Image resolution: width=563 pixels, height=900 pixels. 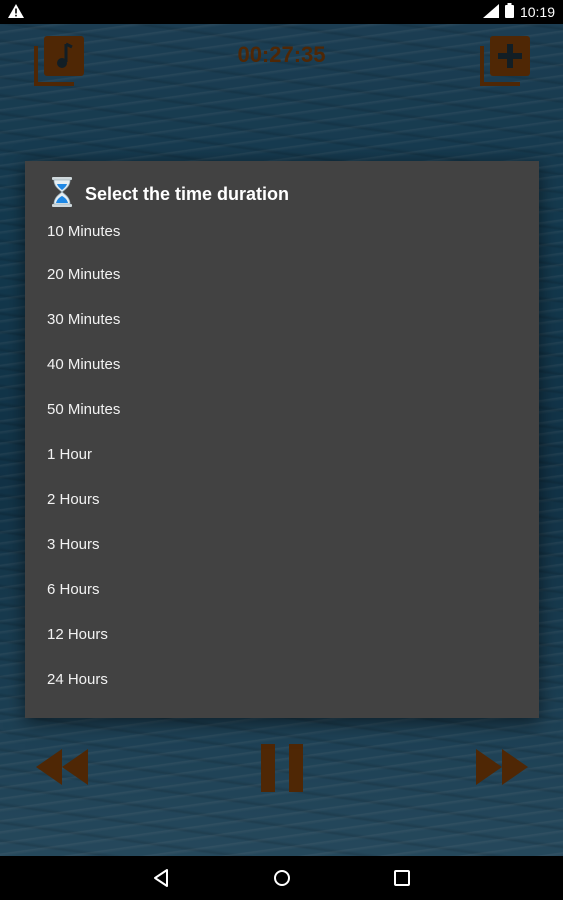 What do you see at coordinates (282, 364) in the screenshot?
I see `duration-option: 40 Minutes` at bounding box center [282, 364].